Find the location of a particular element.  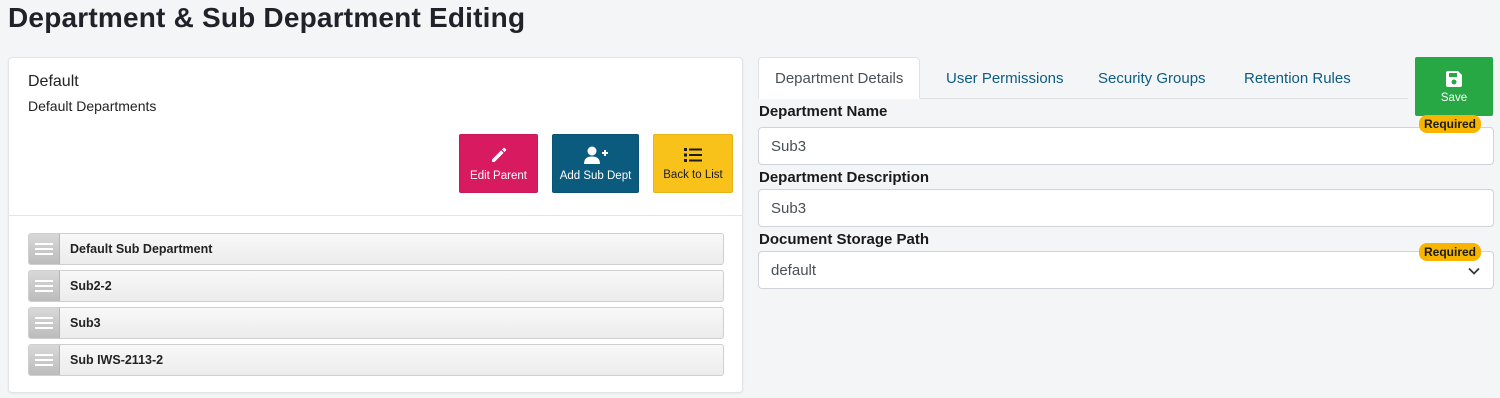

tab-user-permissions: User Permissions is located at coordinates (1005, 78).